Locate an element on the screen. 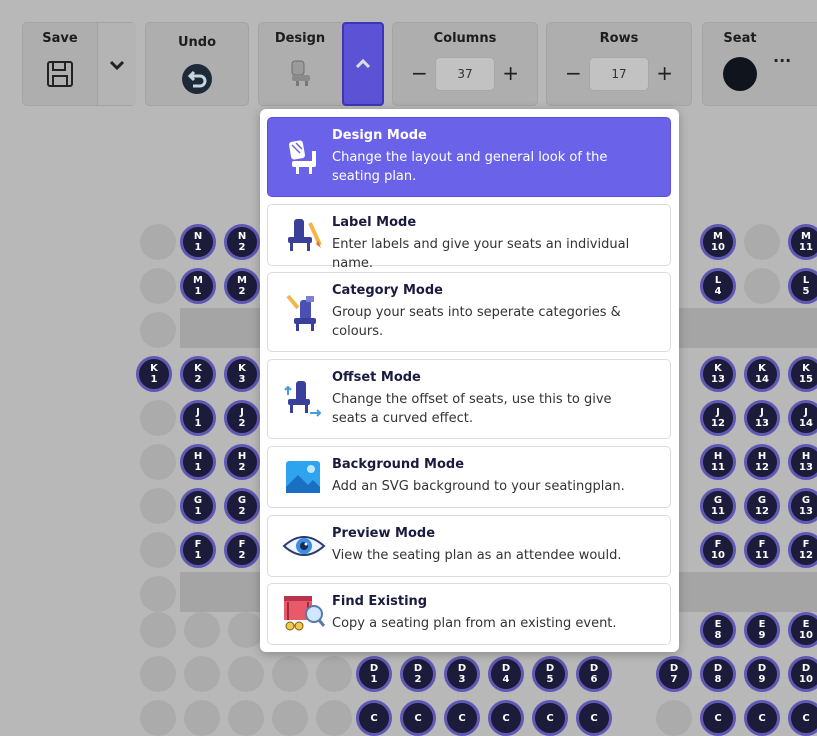 This screenshot has width=817, height=736. seat: H 12 is located at coordinates (762, 462).